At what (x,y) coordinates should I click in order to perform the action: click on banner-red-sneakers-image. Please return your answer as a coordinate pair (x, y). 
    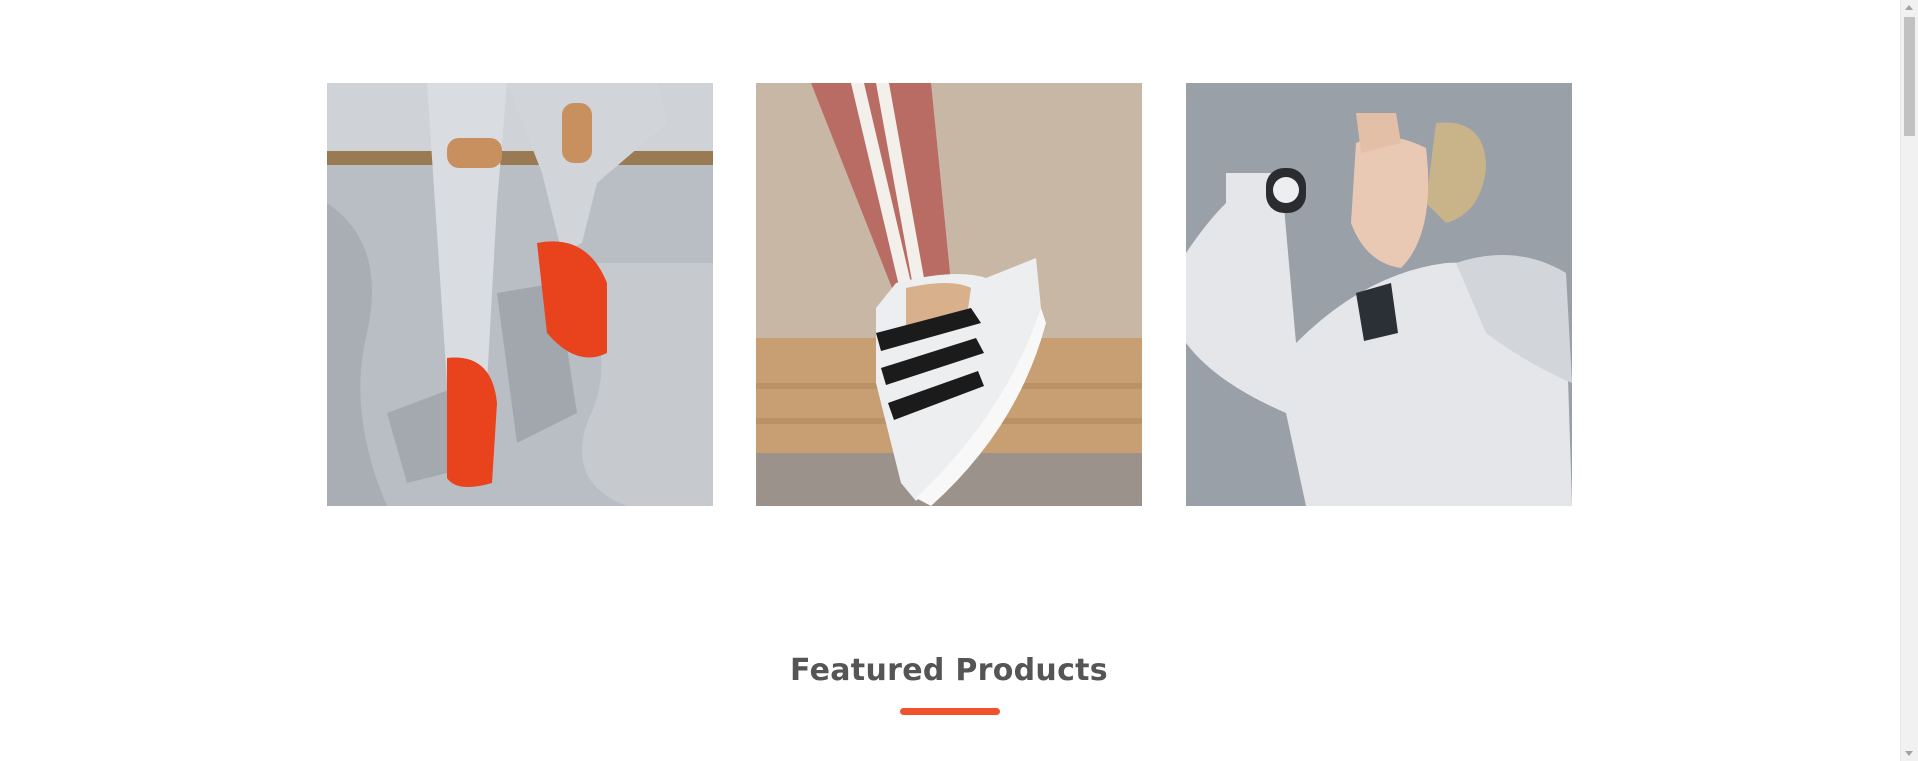
    Looking at the image, I should click on (520, 294).